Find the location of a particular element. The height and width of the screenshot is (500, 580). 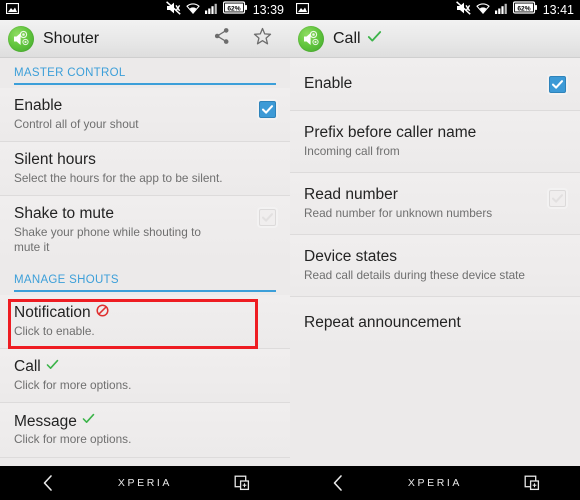

list-item-text: Message Click for more options. is located at coordinates (145, 429).